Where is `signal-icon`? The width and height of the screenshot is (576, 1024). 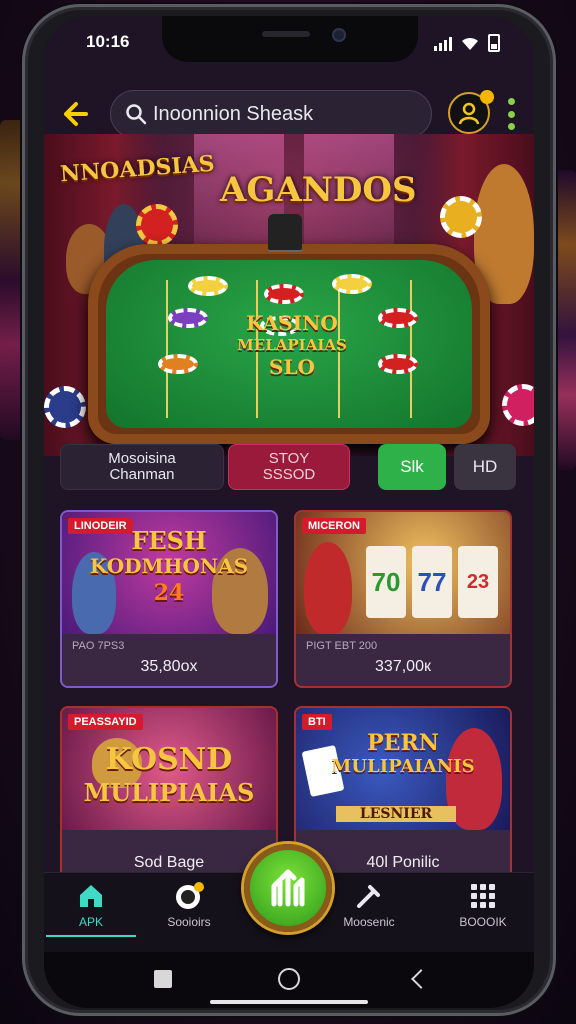 signal-icon is located at coordinates (443, 43).